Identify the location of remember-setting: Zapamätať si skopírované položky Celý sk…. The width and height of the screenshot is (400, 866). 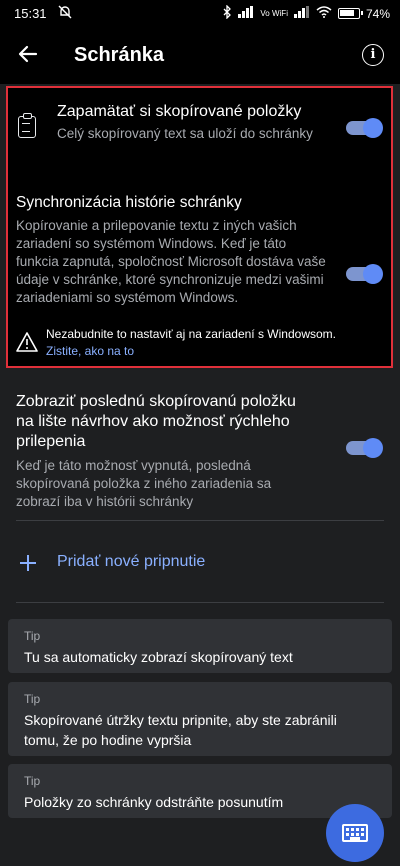
(192, 122).